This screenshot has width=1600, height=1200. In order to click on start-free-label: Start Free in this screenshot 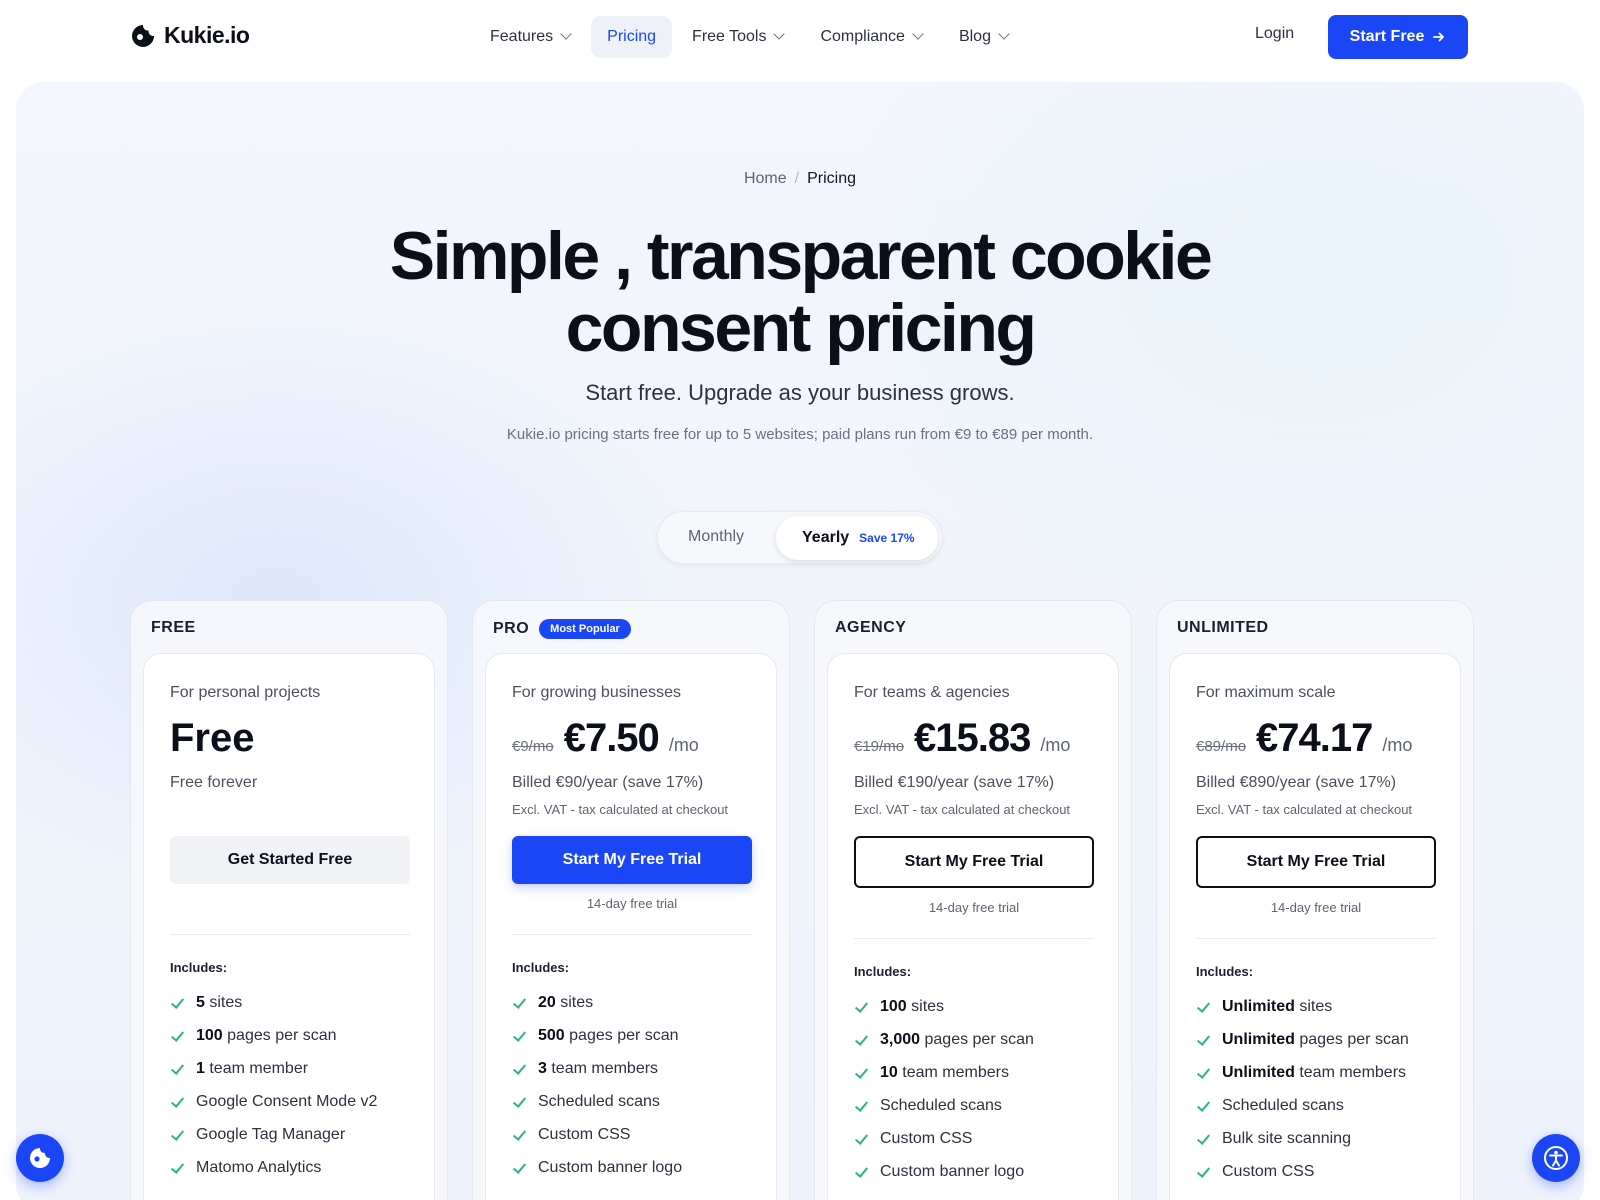, I will do `click(1387, 36)`.